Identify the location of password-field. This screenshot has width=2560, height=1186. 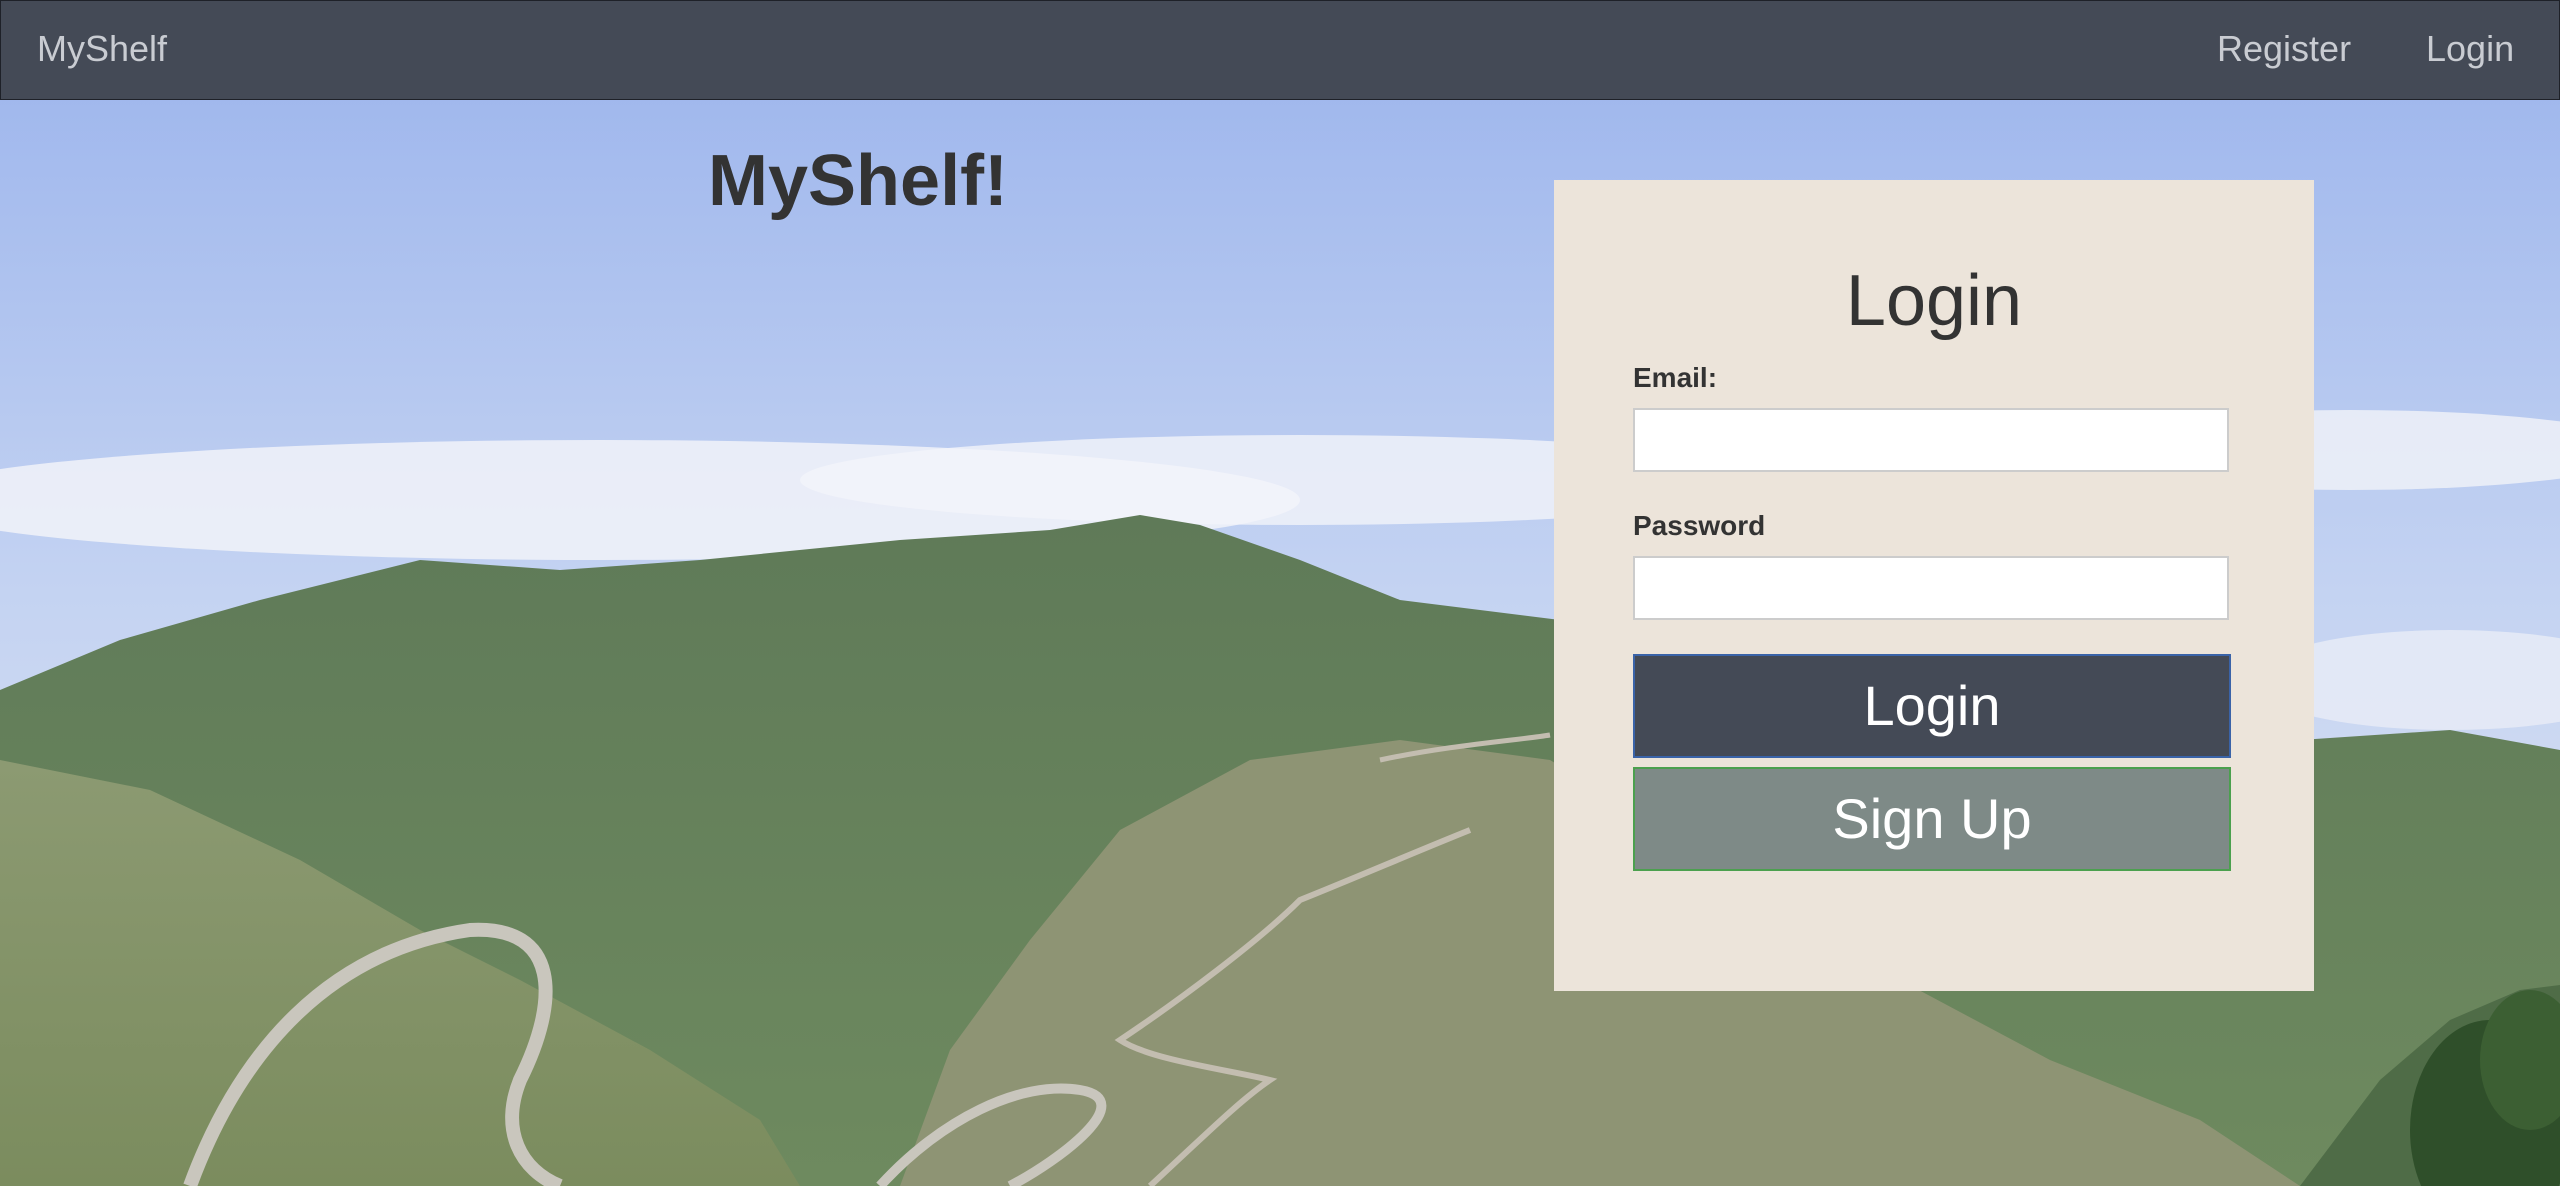
(1931, 588).